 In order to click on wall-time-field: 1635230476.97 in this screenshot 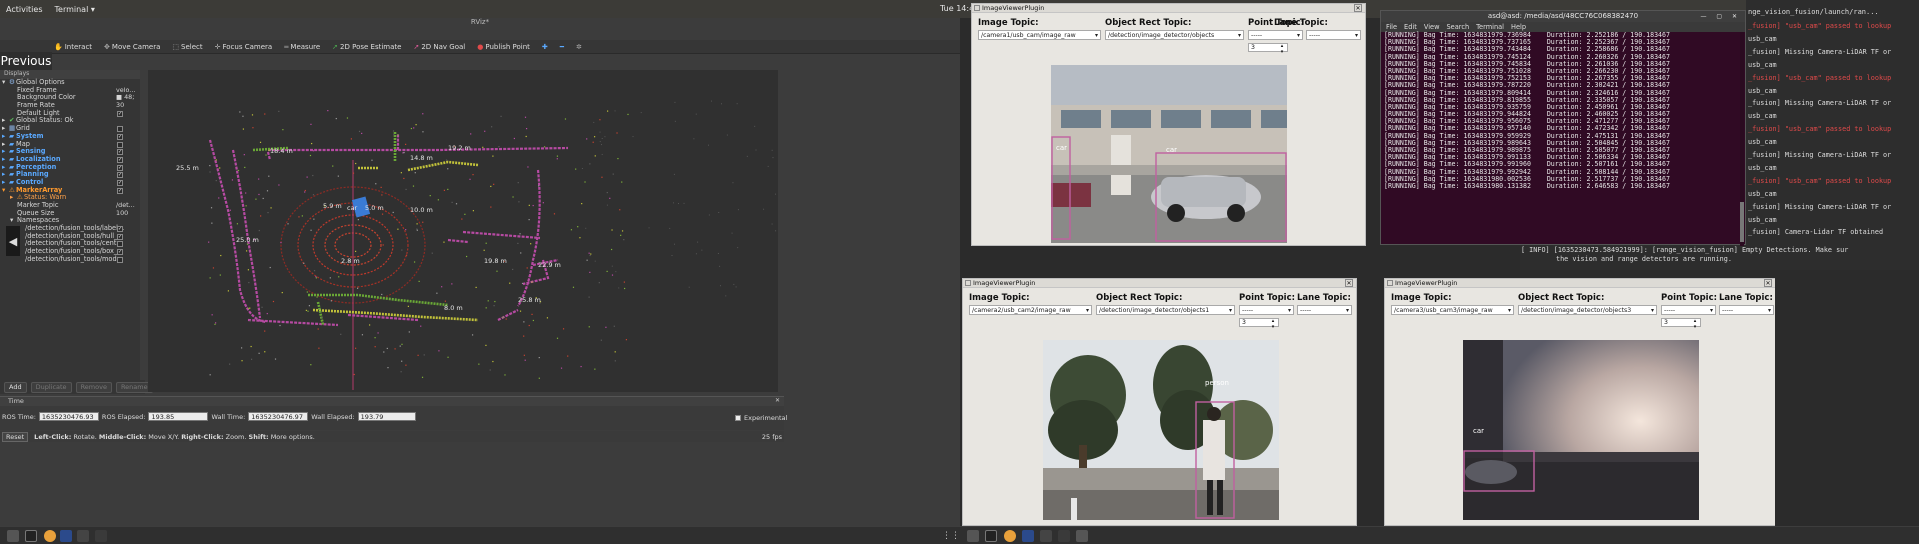, I will do `click(278, 416)`.